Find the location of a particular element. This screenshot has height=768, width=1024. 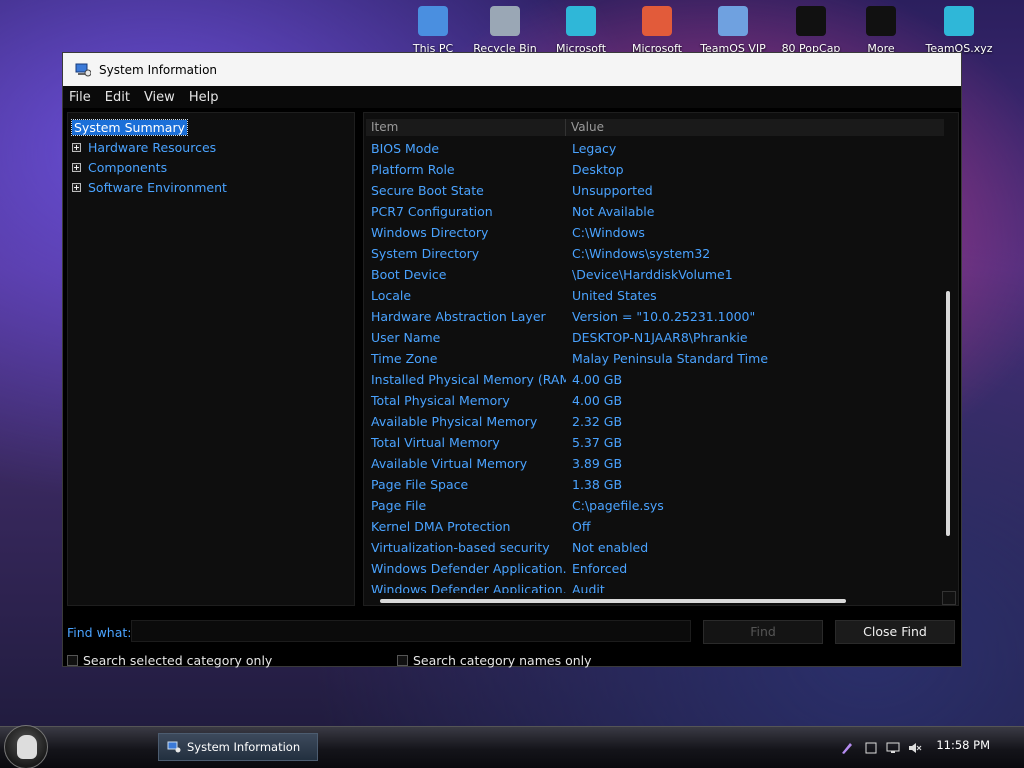

value-cell: Version = "10.0.25231.1000" is located at coordinates (664, 316).